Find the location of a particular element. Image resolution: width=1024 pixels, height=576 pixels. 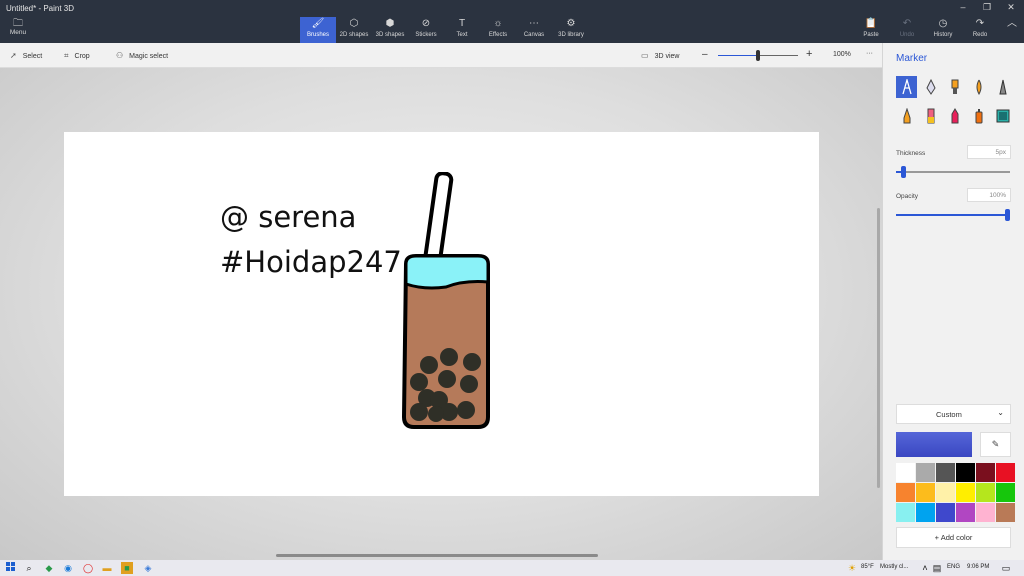

pixel-pen-brush is located at coordinates (1002, 87).